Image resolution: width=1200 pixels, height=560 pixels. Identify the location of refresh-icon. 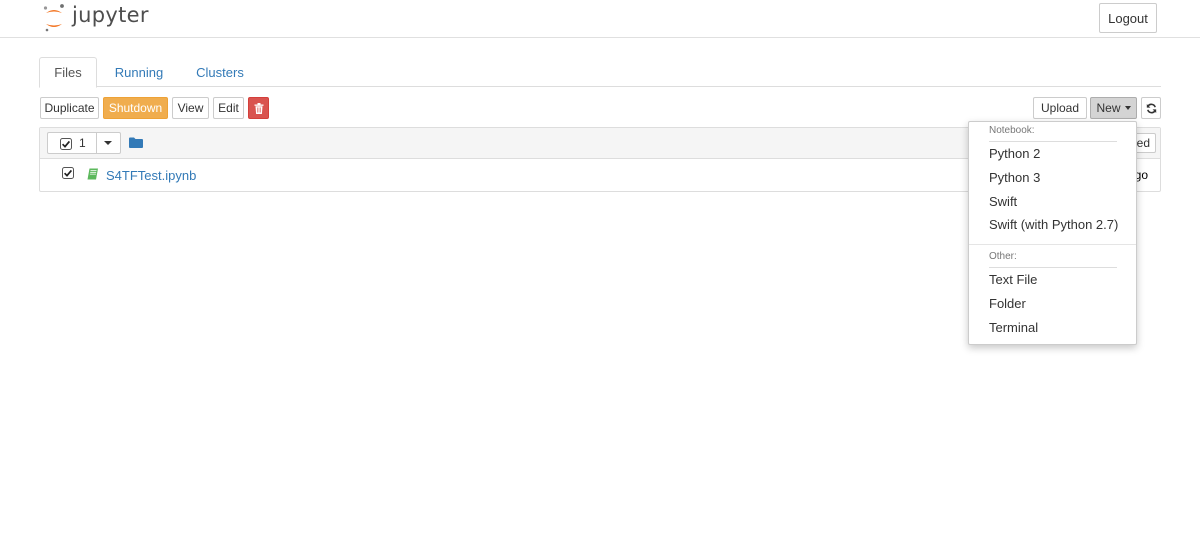
(1151, 108).